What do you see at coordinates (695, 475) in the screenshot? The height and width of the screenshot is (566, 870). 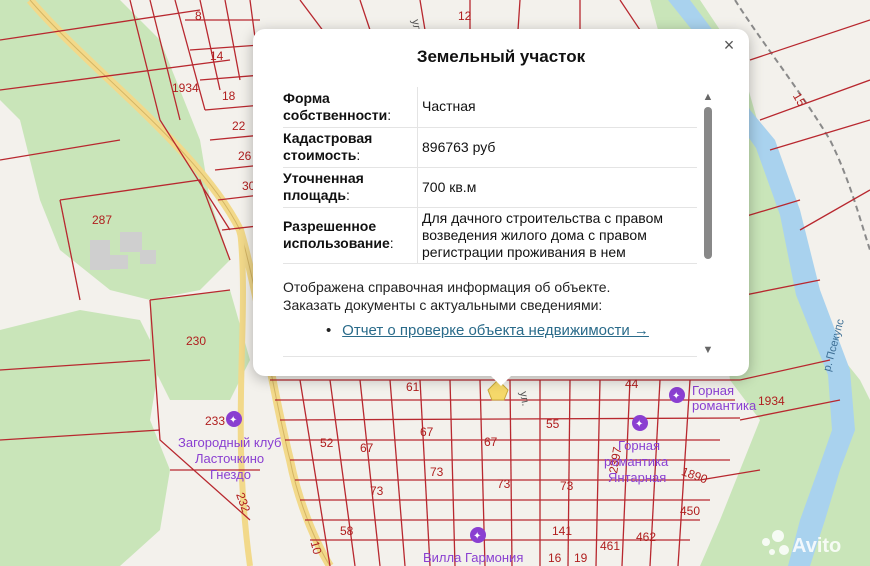 I see `parcel-label: 1890` at bounding box center [695, 475].